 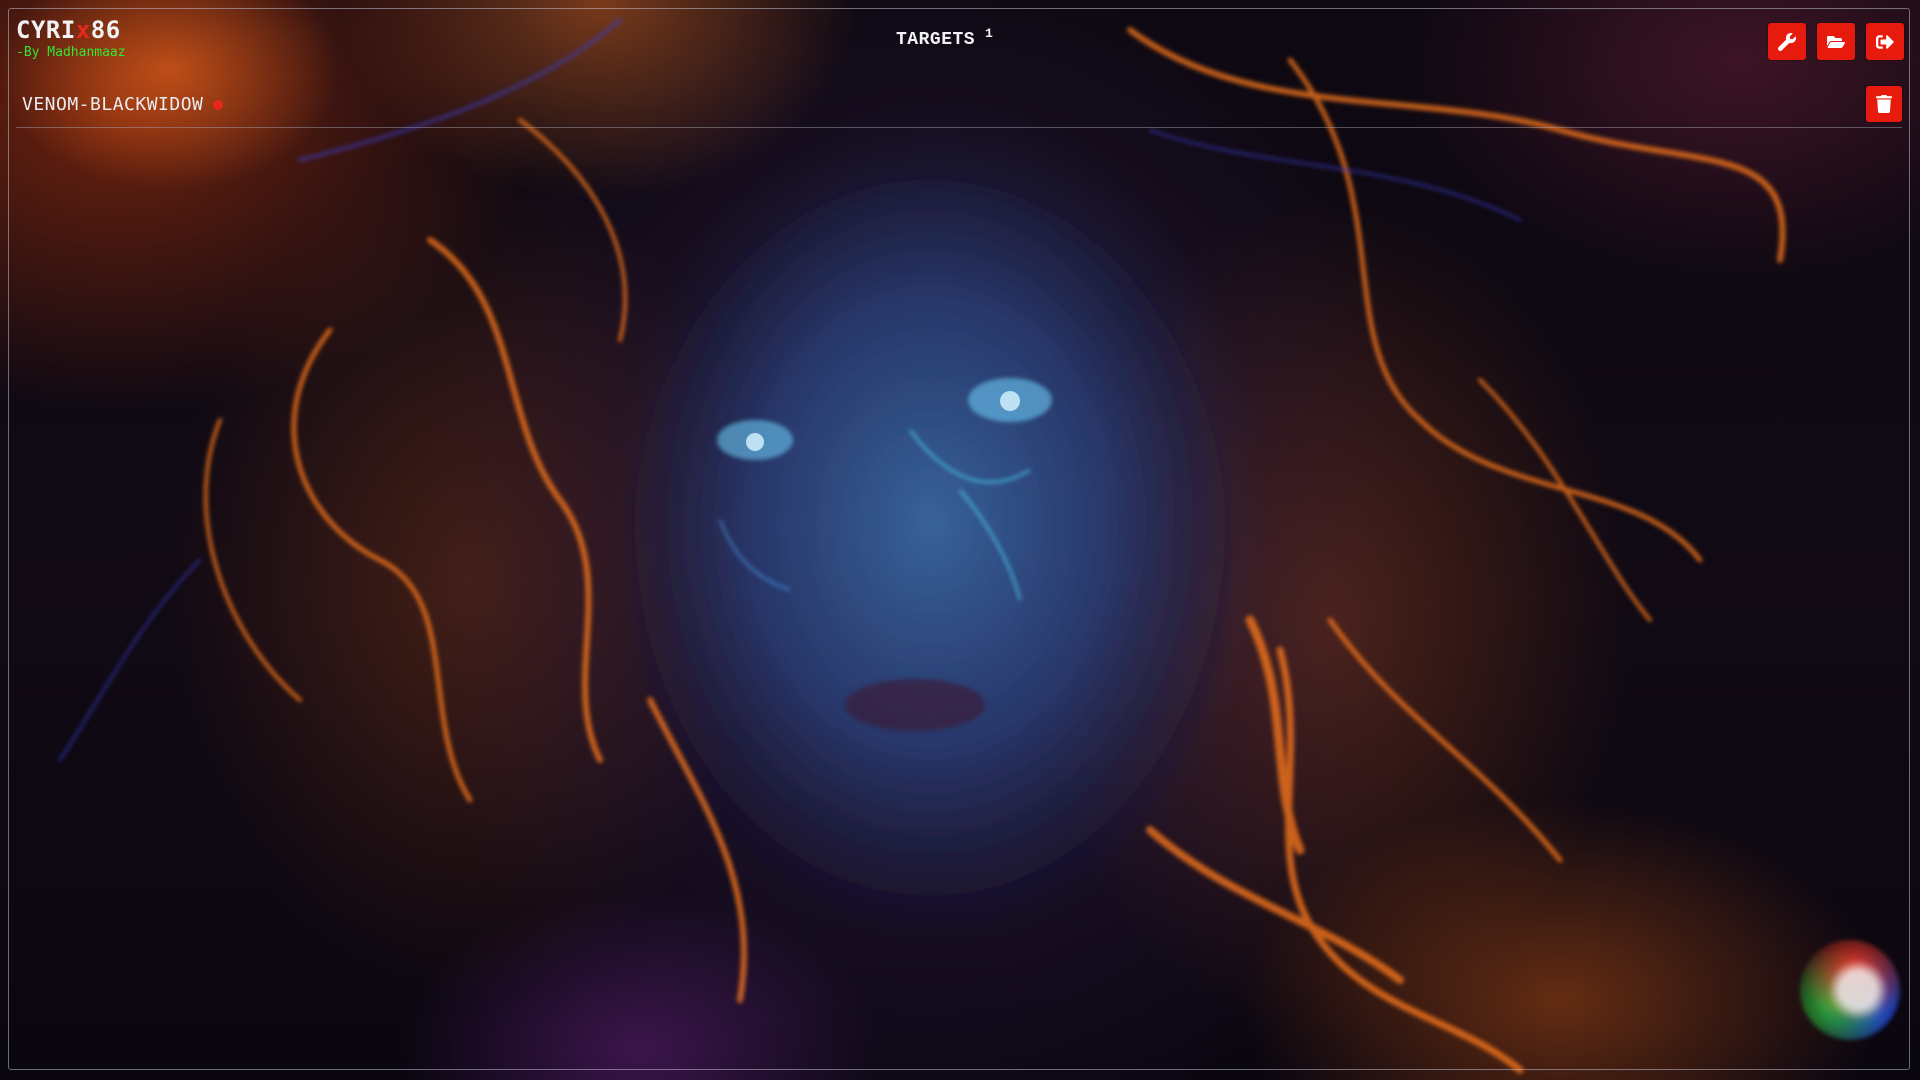 I want to click on logout-icon, so click(x=1885, y=41).